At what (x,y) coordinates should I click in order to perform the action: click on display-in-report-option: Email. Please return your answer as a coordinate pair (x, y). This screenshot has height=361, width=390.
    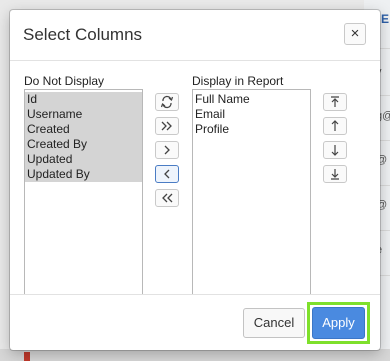
    Looking at the image, I should click on (251, 114).